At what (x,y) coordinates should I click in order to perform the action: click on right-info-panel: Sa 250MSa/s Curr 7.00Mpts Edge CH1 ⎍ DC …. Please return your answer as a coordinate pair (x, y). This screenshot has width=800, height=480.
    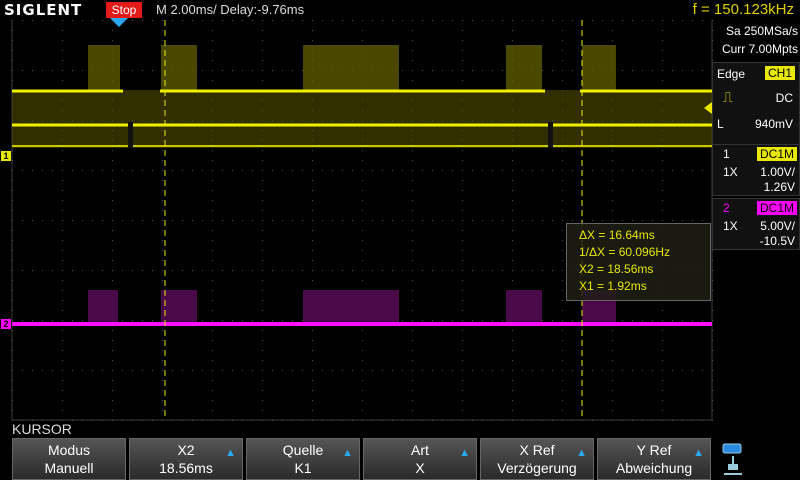
    Looking at the image, I should click on (756, 220).